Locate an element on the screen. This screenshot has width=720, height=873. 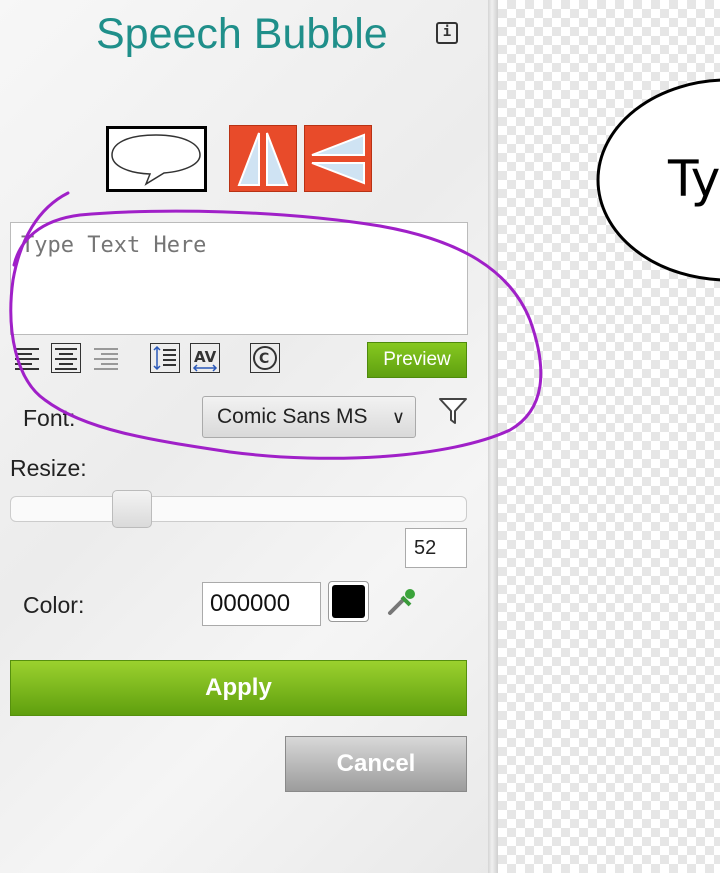
speech-bubble-shape-button is located at coordinates (156, 159).